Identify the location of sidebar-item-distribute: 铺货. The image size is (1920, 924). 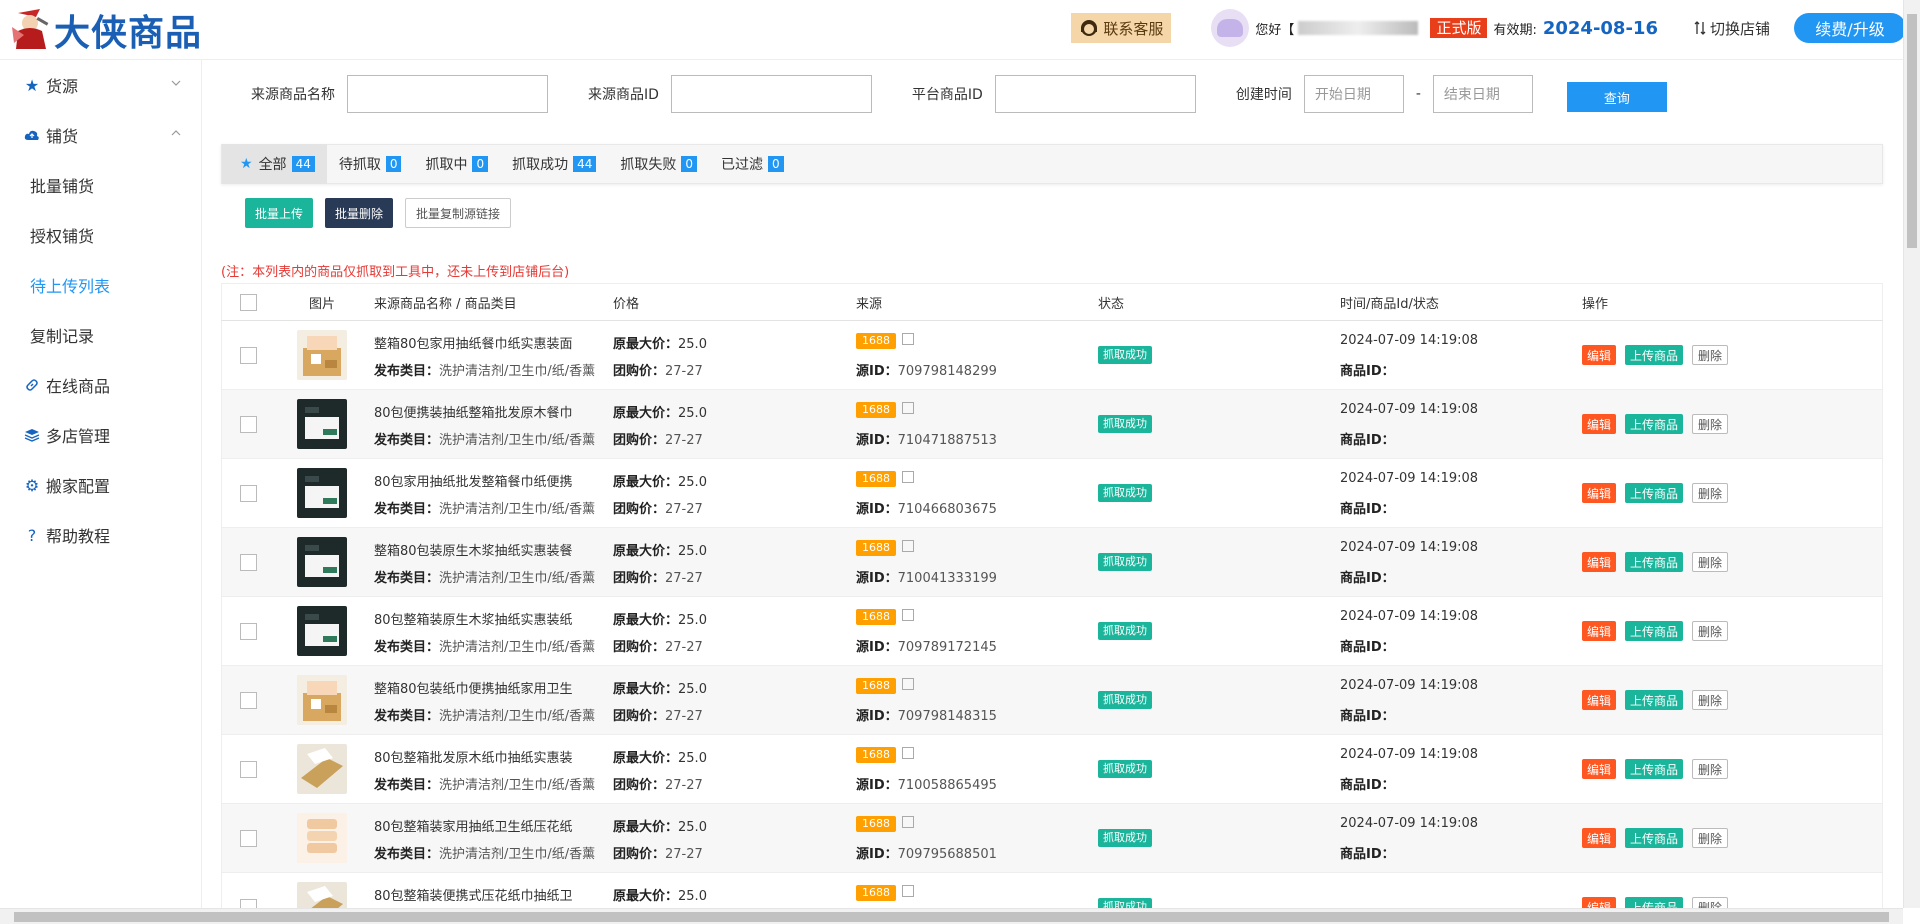
(100, 135).